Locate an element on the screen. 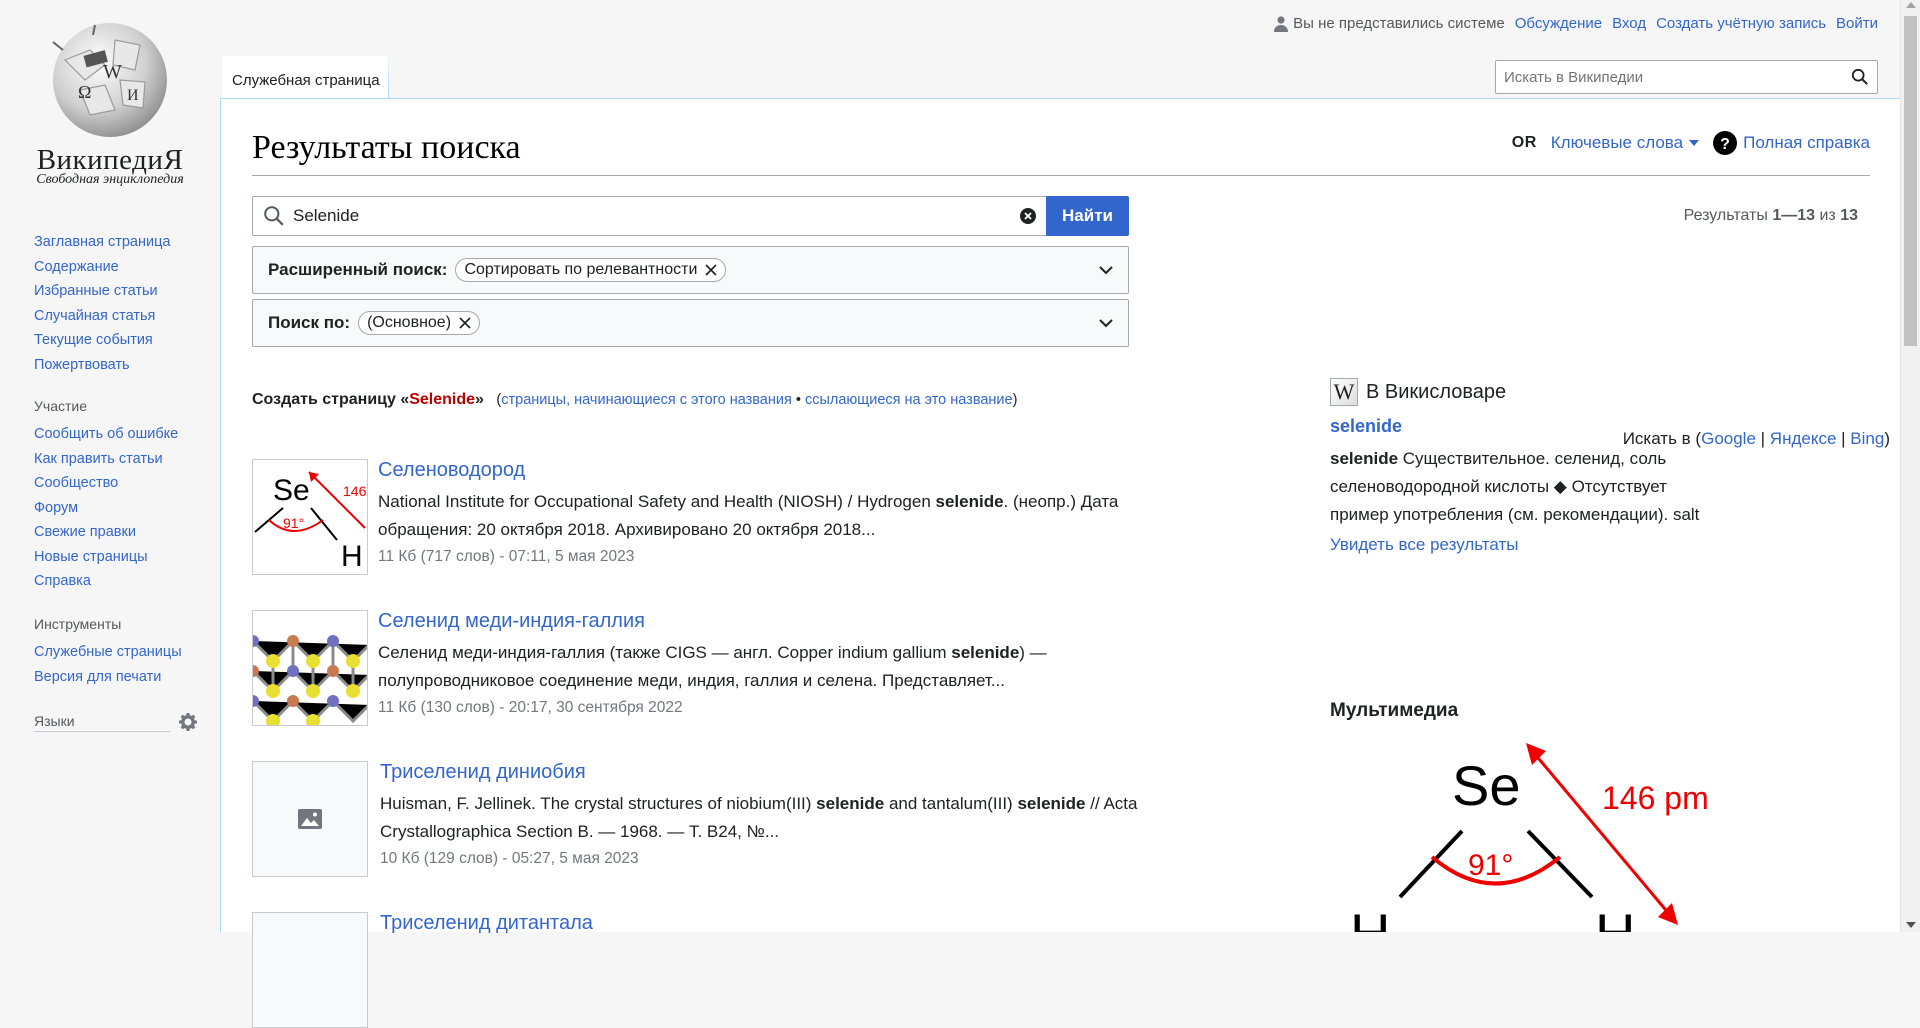  clear-icon is located at coordinates (1028, 216).